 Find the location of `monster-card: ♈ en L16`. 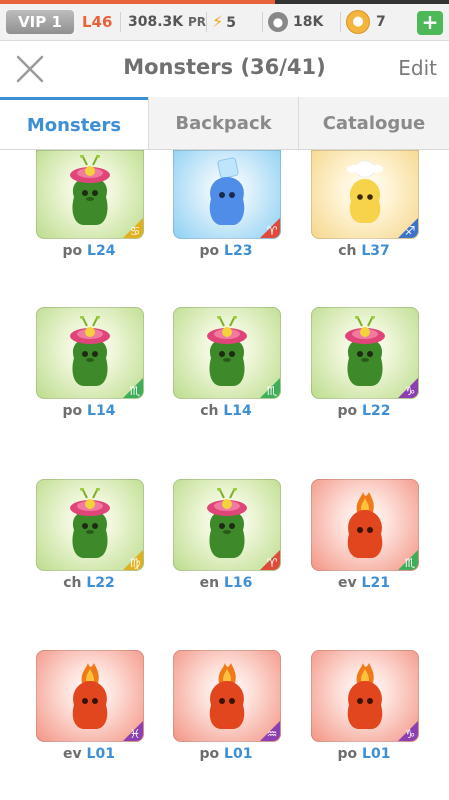

monster-card: ♈ en L16 is located at coordinates (227, 535).